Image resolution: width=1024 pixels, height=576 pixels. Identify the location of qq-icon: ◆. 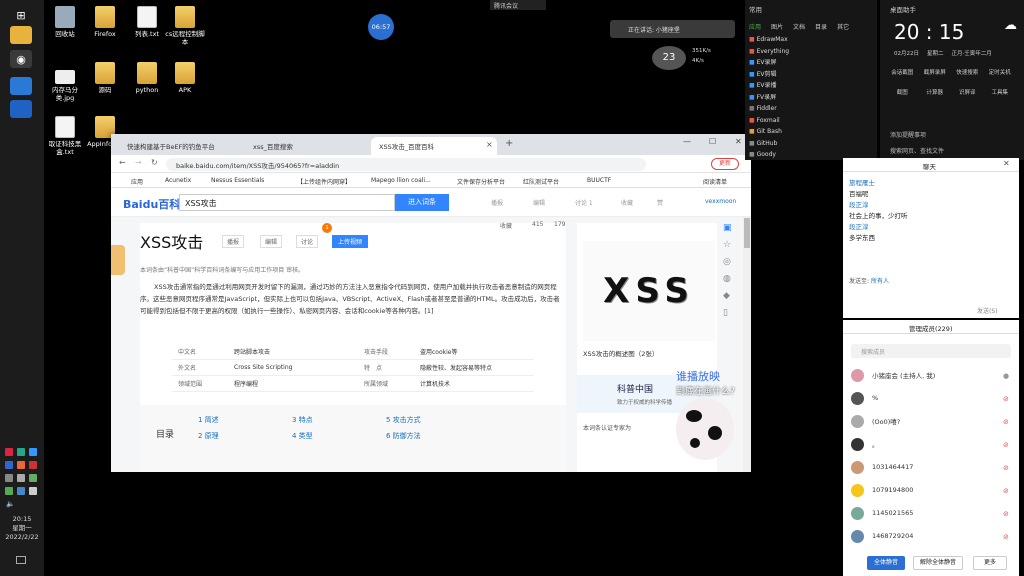
(733, 299).